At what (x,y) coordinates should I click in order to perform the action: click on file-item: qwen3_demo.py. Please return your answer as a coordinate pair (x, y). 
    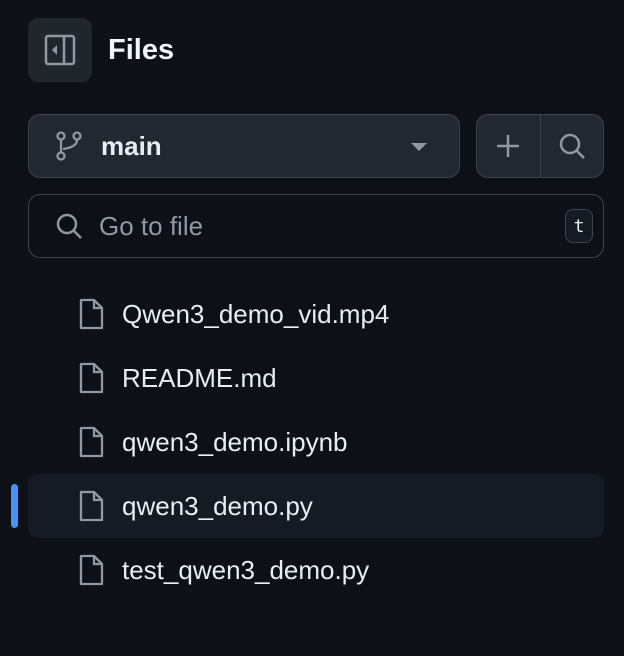
    Looking at the image, I should click on (307, 506).